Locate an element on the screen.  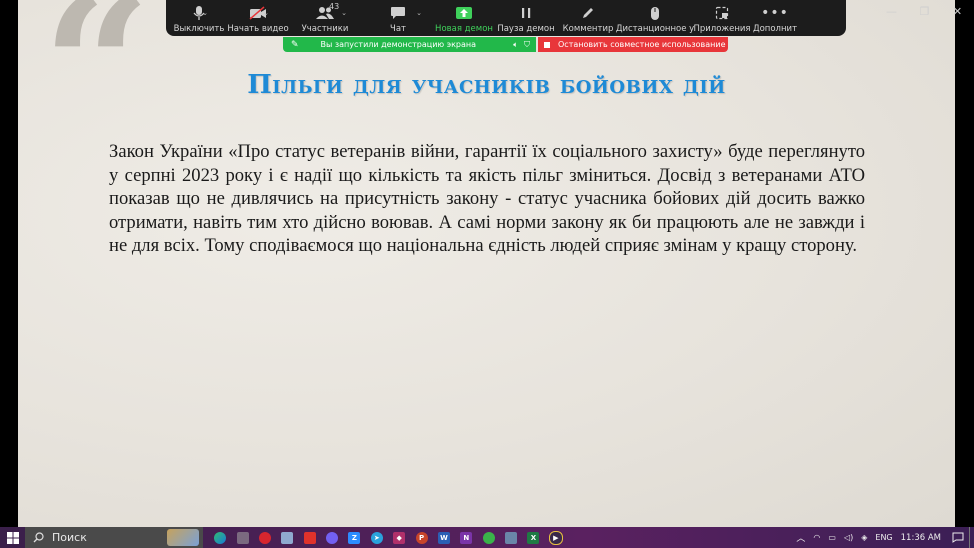
media-player-icon: ▶ is located at coordinates (555, 537).